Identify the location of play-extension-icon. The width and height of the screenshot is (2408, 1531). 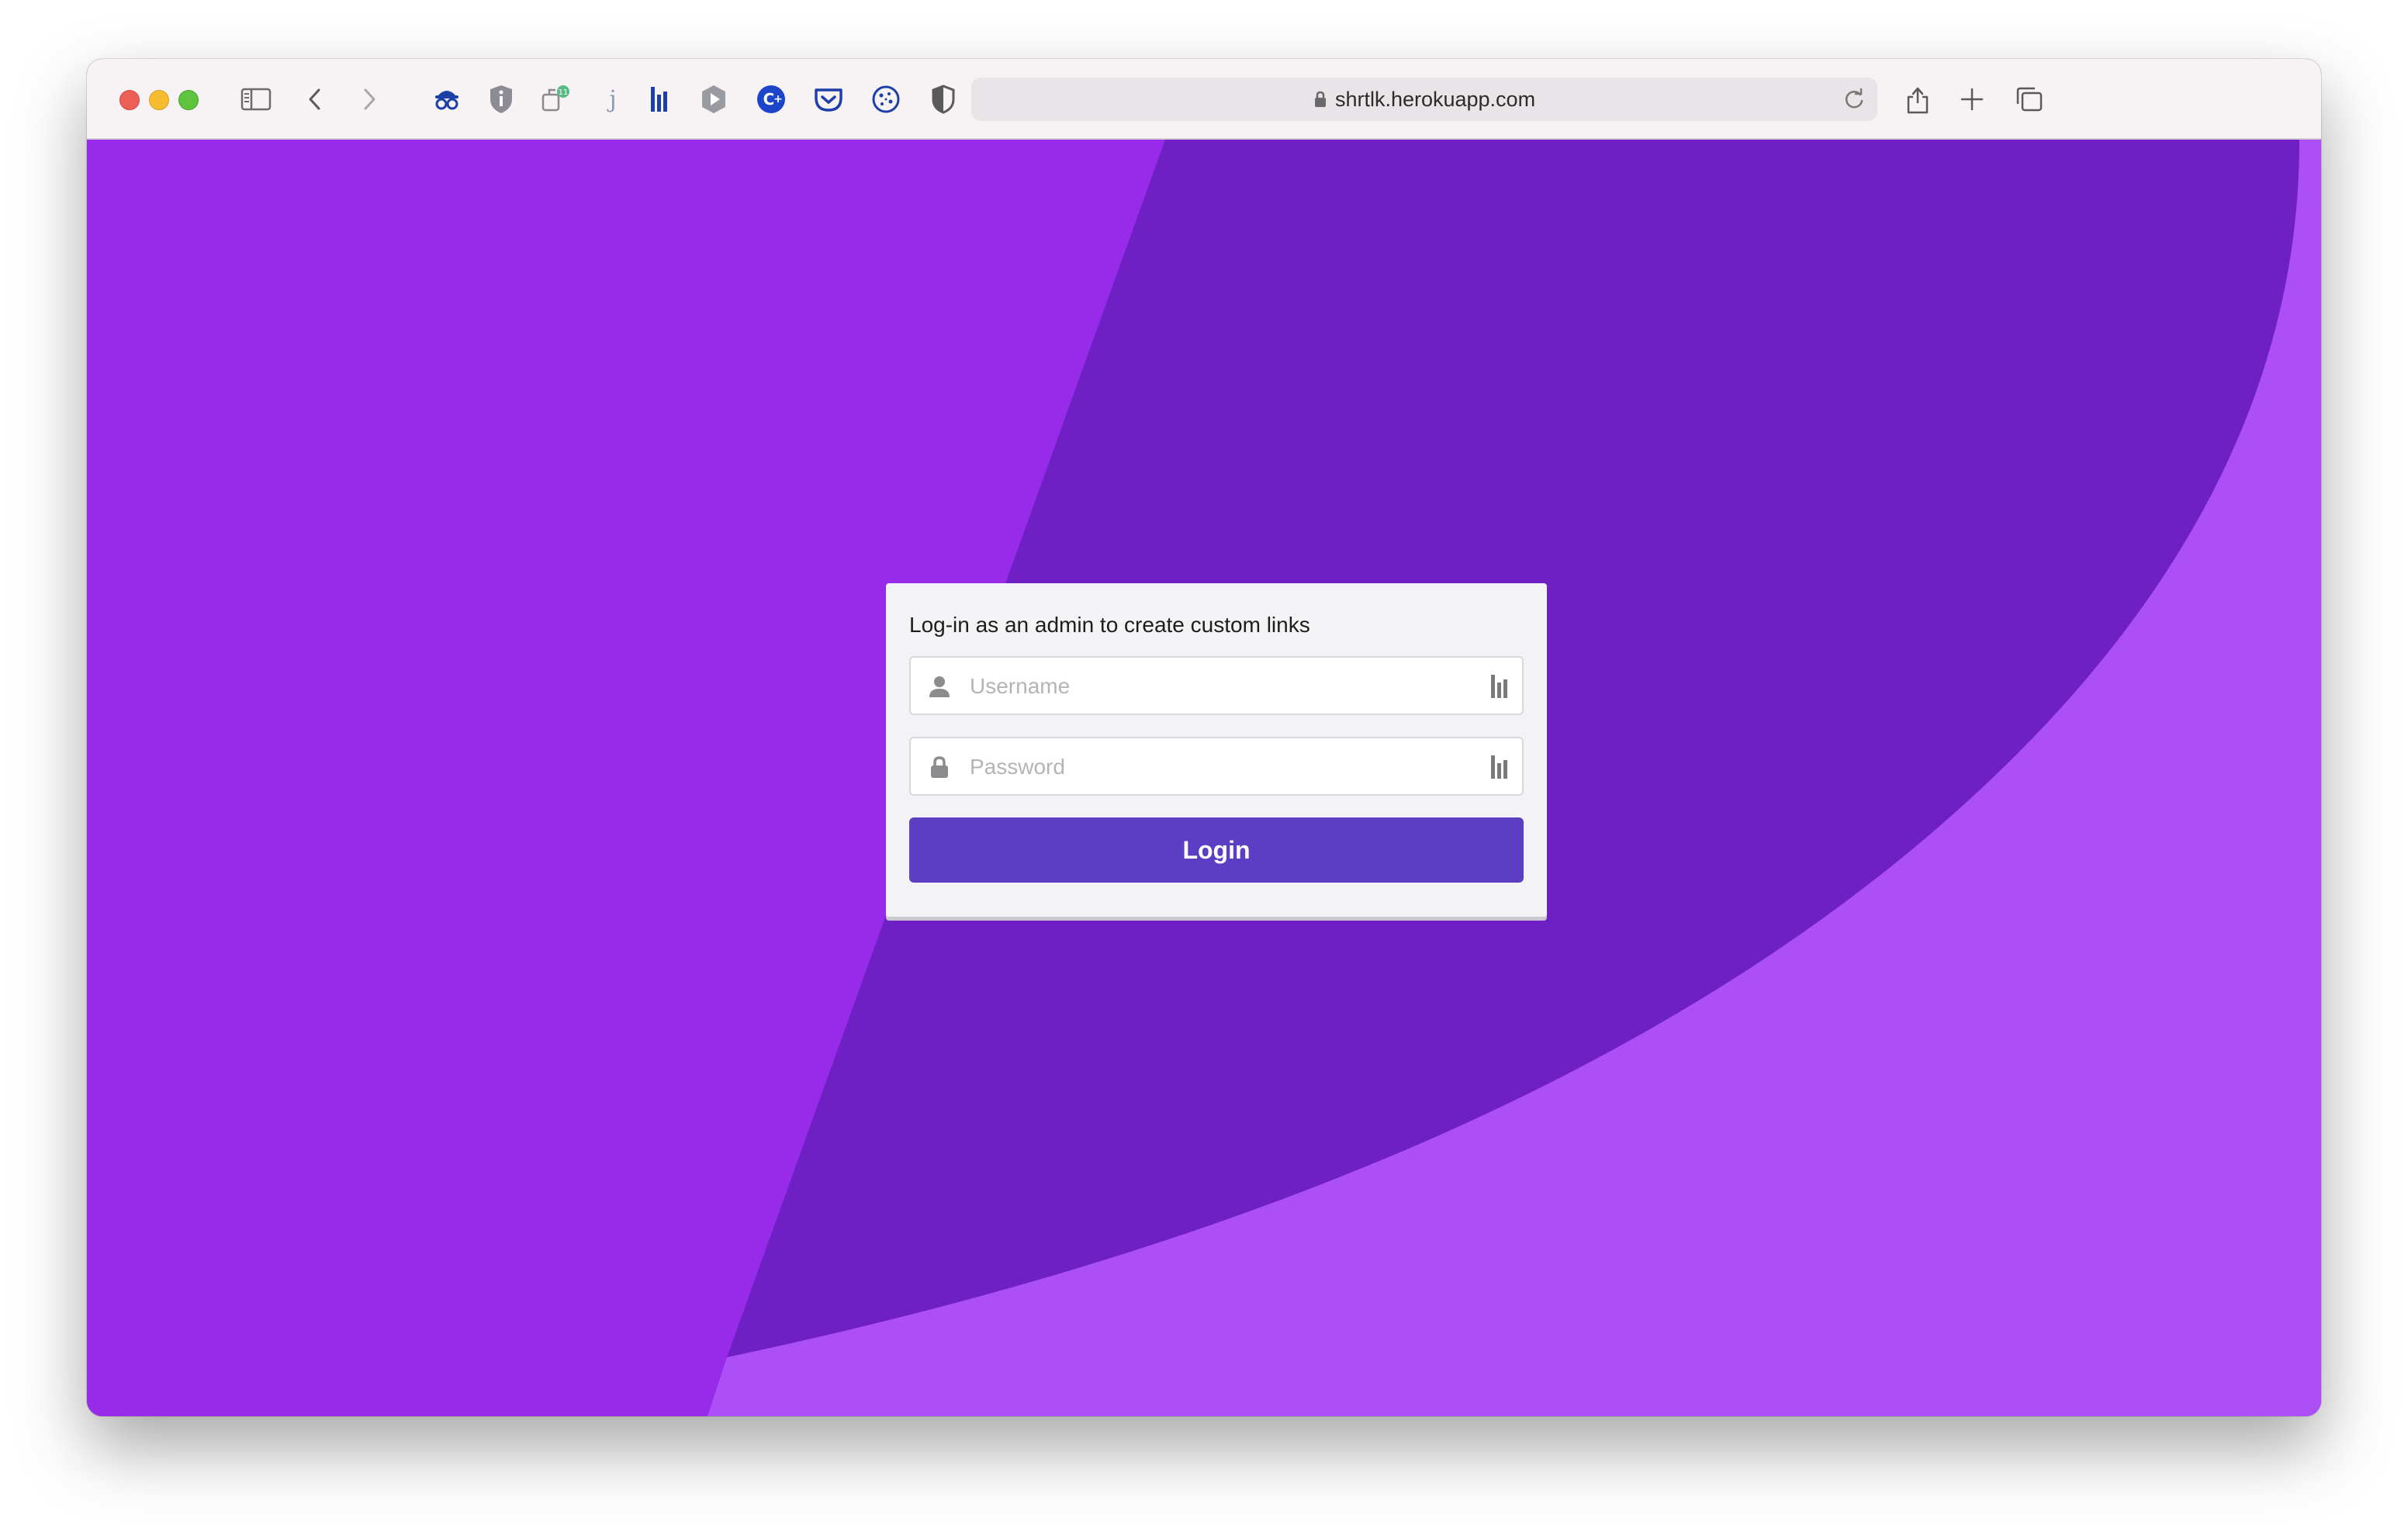
(713, 99).